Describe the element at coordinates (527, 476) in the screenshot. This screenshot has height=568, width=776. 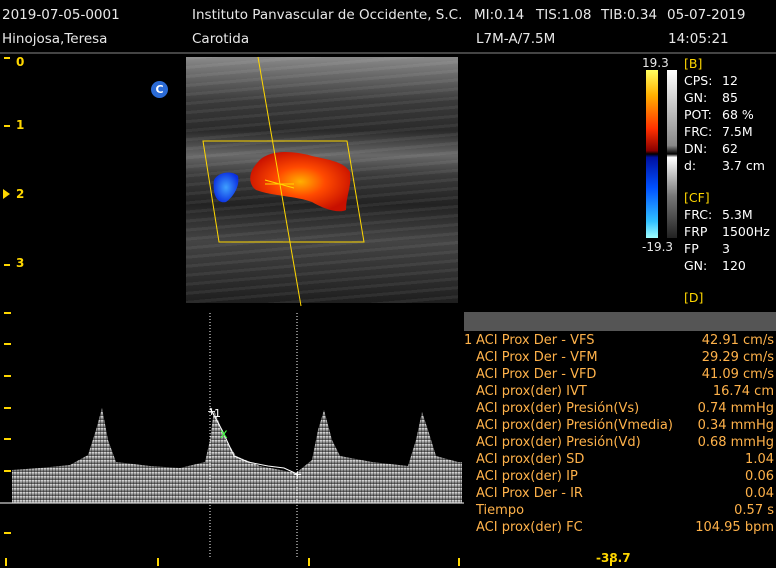
I see `measurement-label: ACI prox(der) IP` at that location.